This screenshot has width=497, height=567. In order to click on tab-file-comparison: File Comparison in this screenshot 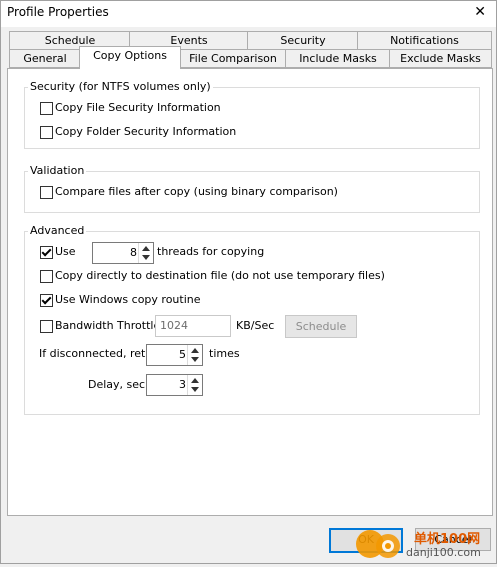, I will do `click(233, 58)`.